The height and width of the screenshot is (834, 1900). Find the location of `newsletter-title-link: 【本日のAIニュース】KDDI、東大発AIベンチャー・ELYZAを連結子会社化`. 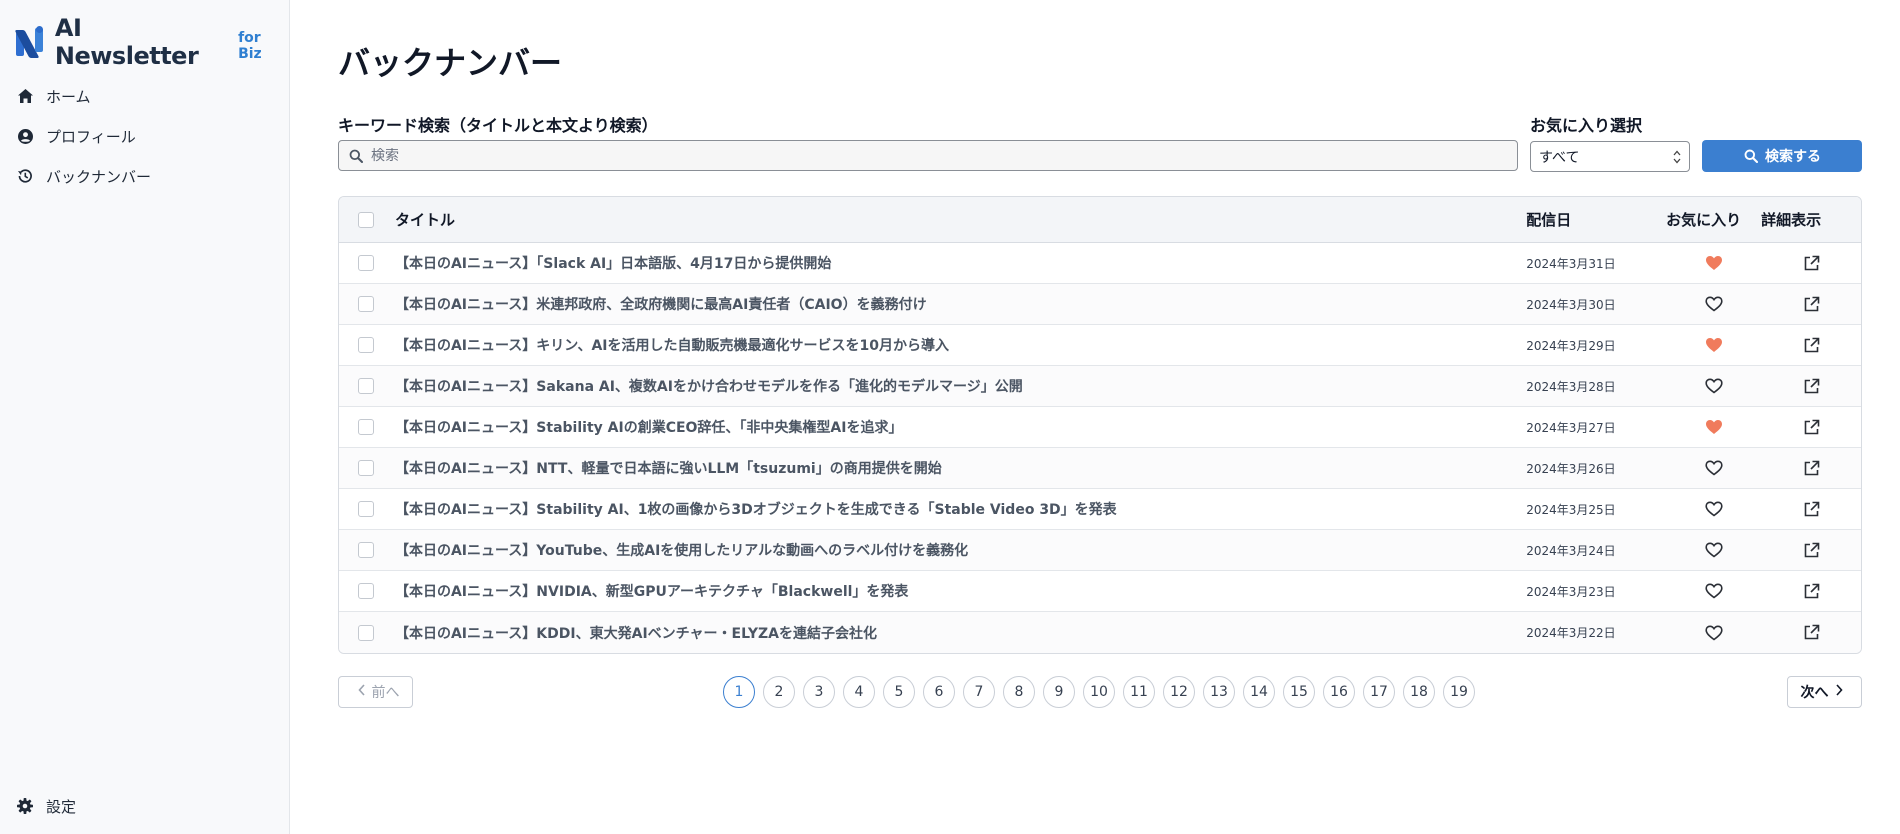

newsletter-title-link: 【本日のAIニュース】KDDI、東大発AIベンチャー・ELYZAを連結子会社化 is located at coordinates (959, 633).